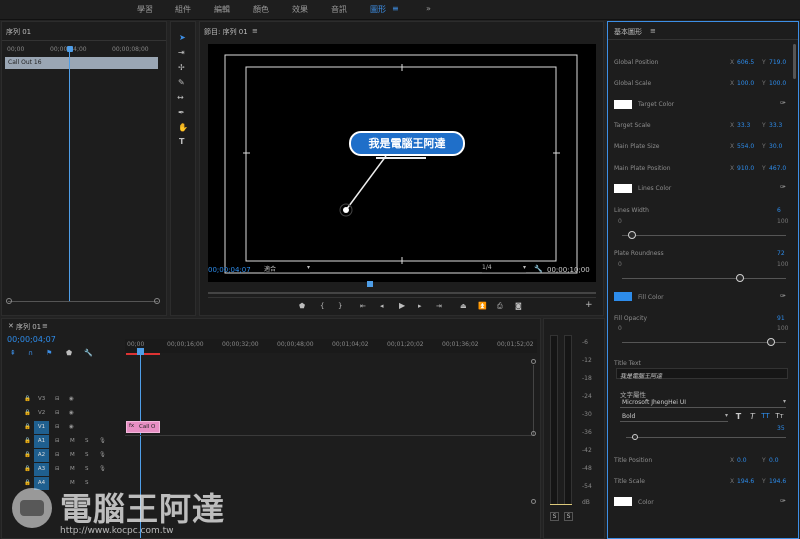  Describe the element at coordinates (181, 113) in the screenshot. I see `pen-tool-icon: ✒` at that location.